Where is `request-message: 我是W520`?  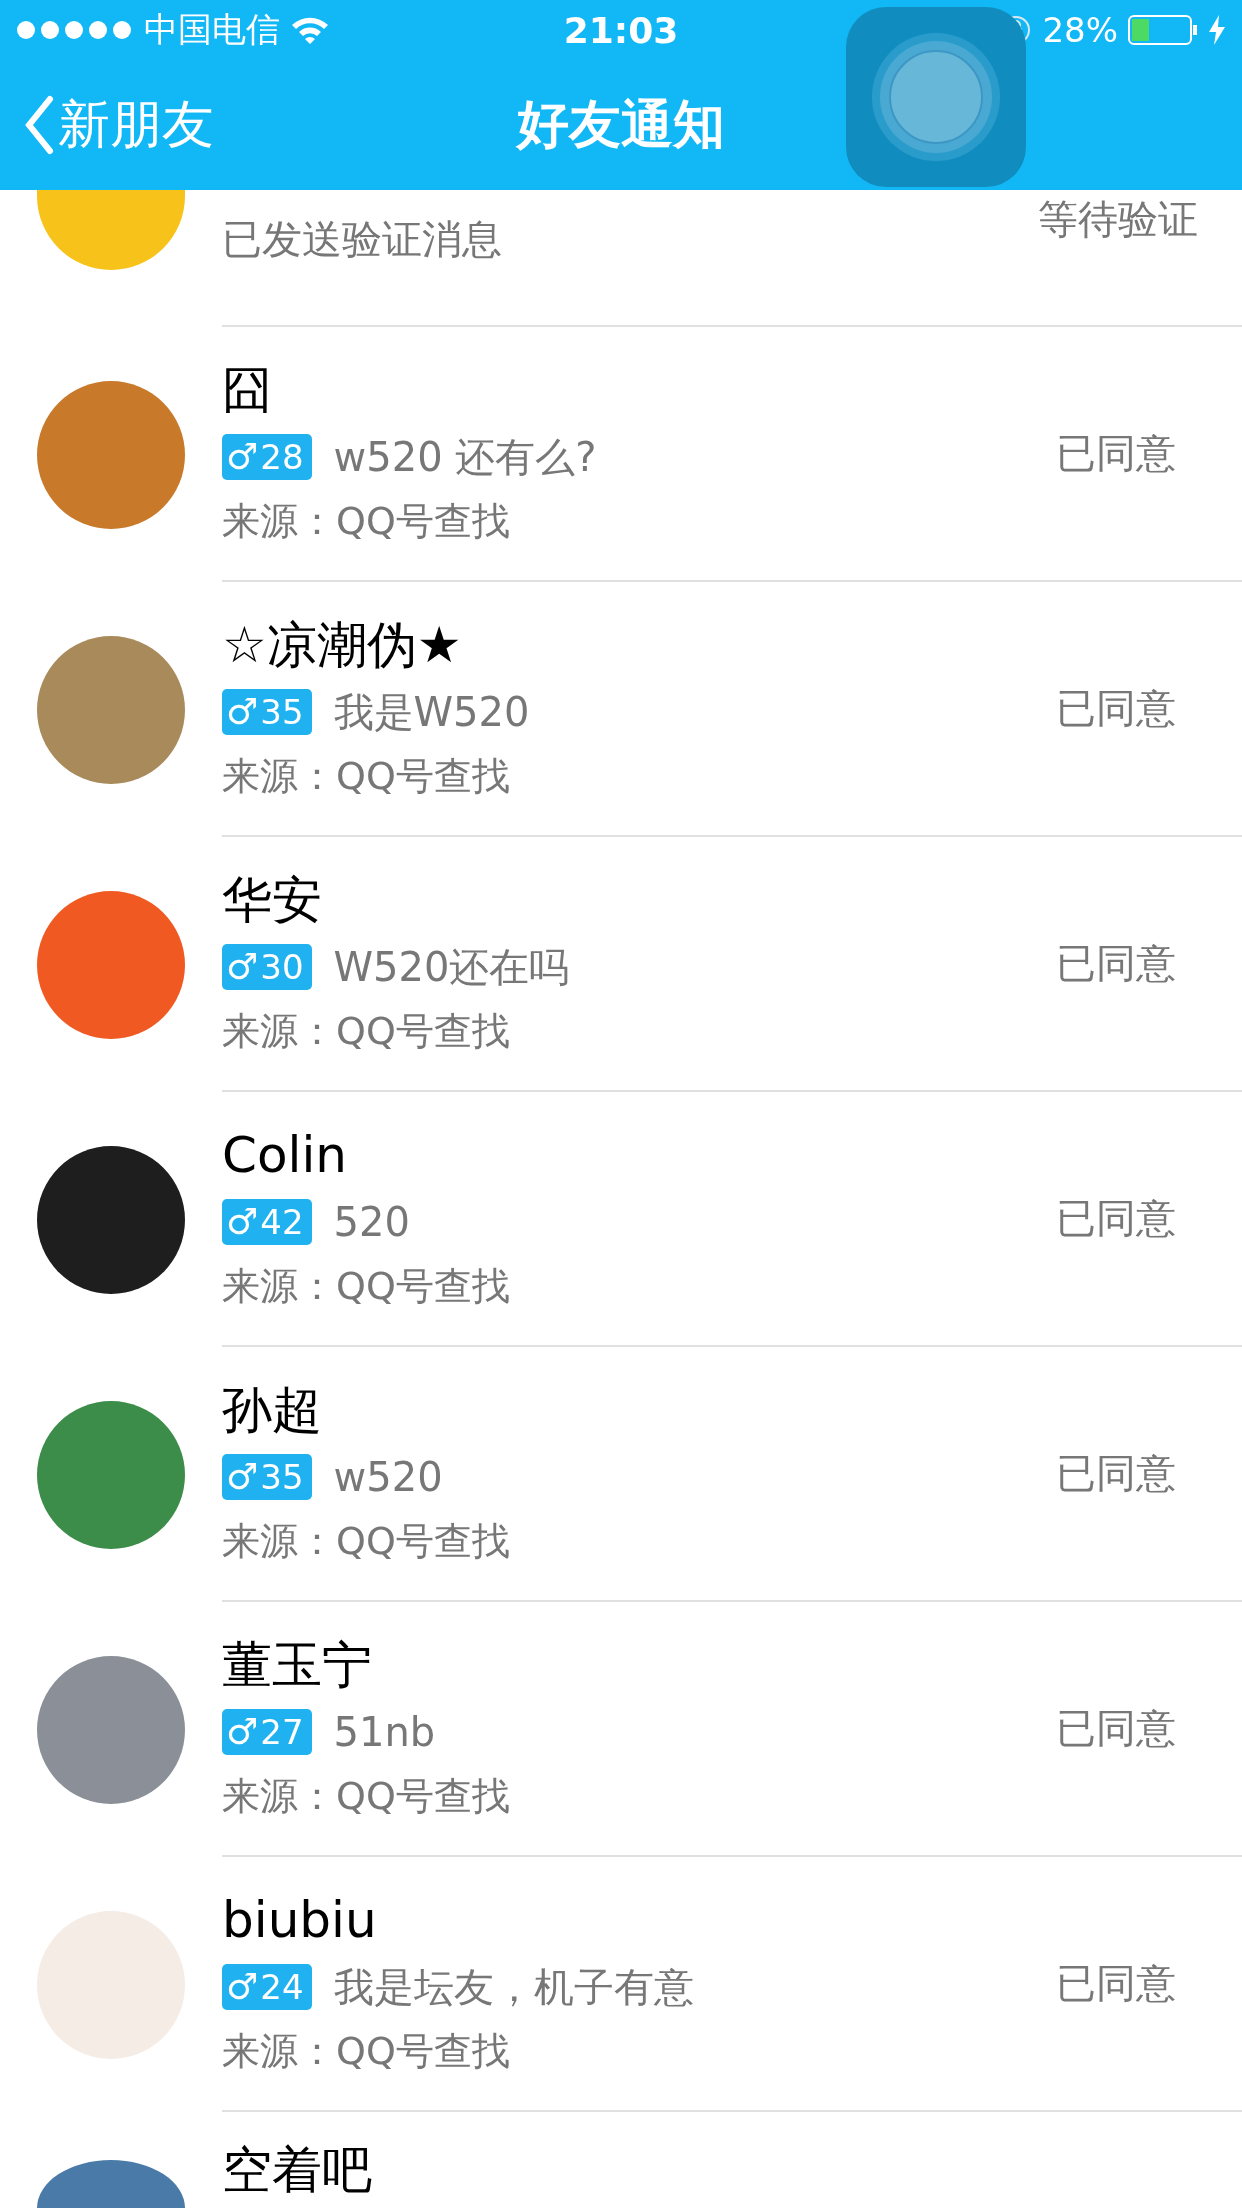
request-message: 我是W520 is located at coordinates (431, 712).